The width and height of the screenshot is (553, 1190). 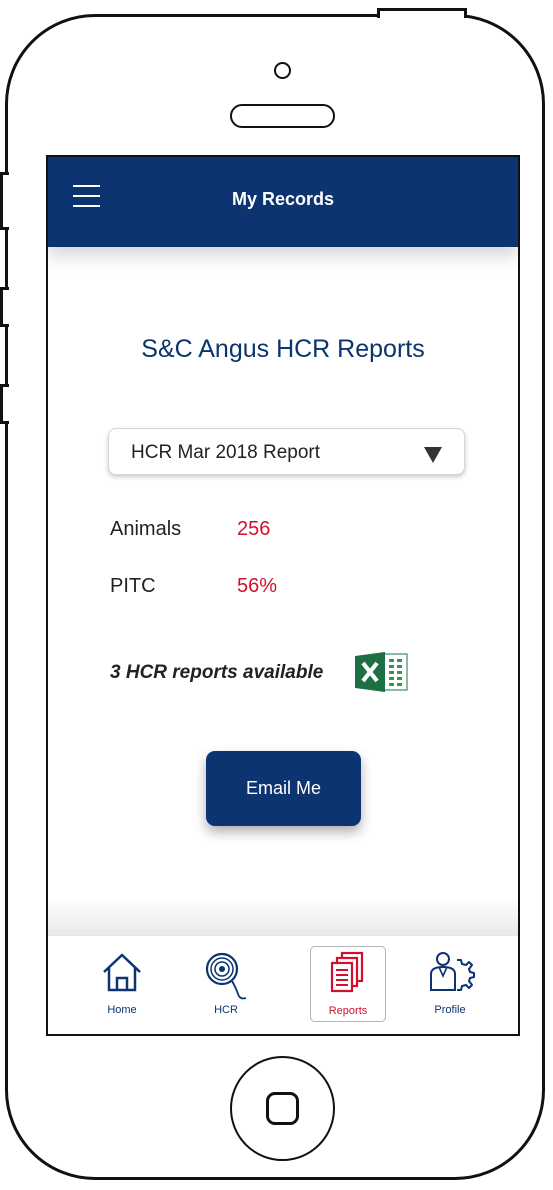 What do you see at coordinates (422, 13) in the screenshot?
I see `power-button` at bounding box center [422, 13].